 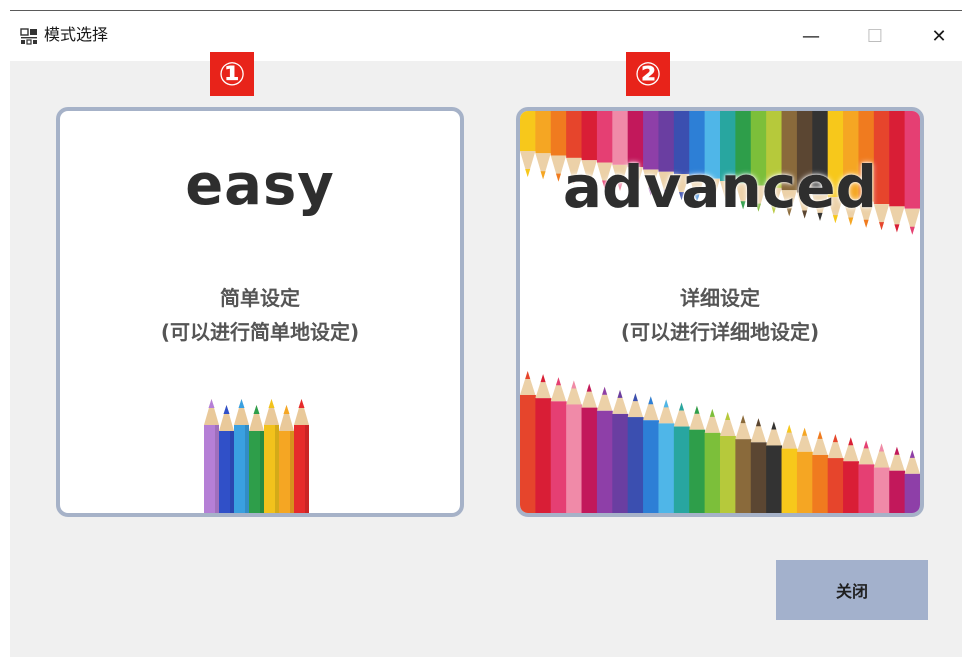 What do you see at coordinates (486, 36) in the screenshot?
I see `title-bar: 模式选择 — ☐ ✕` at bounding box center [486, 36].